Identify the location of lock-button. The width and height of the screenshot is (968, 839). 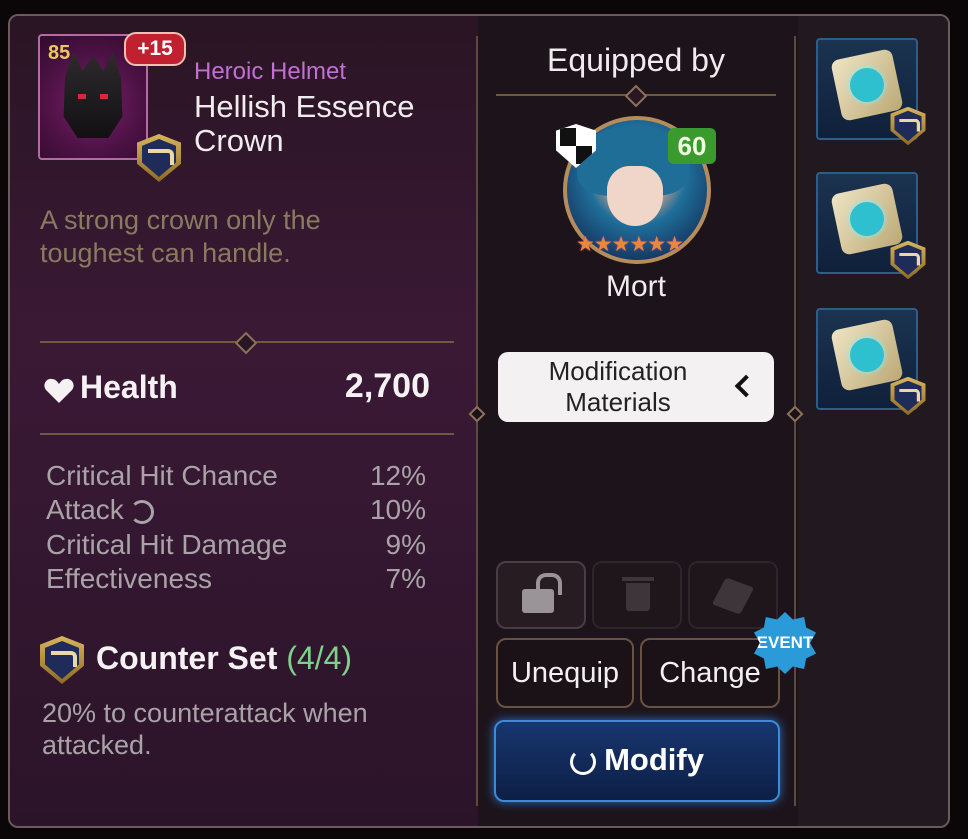
(541, 595).